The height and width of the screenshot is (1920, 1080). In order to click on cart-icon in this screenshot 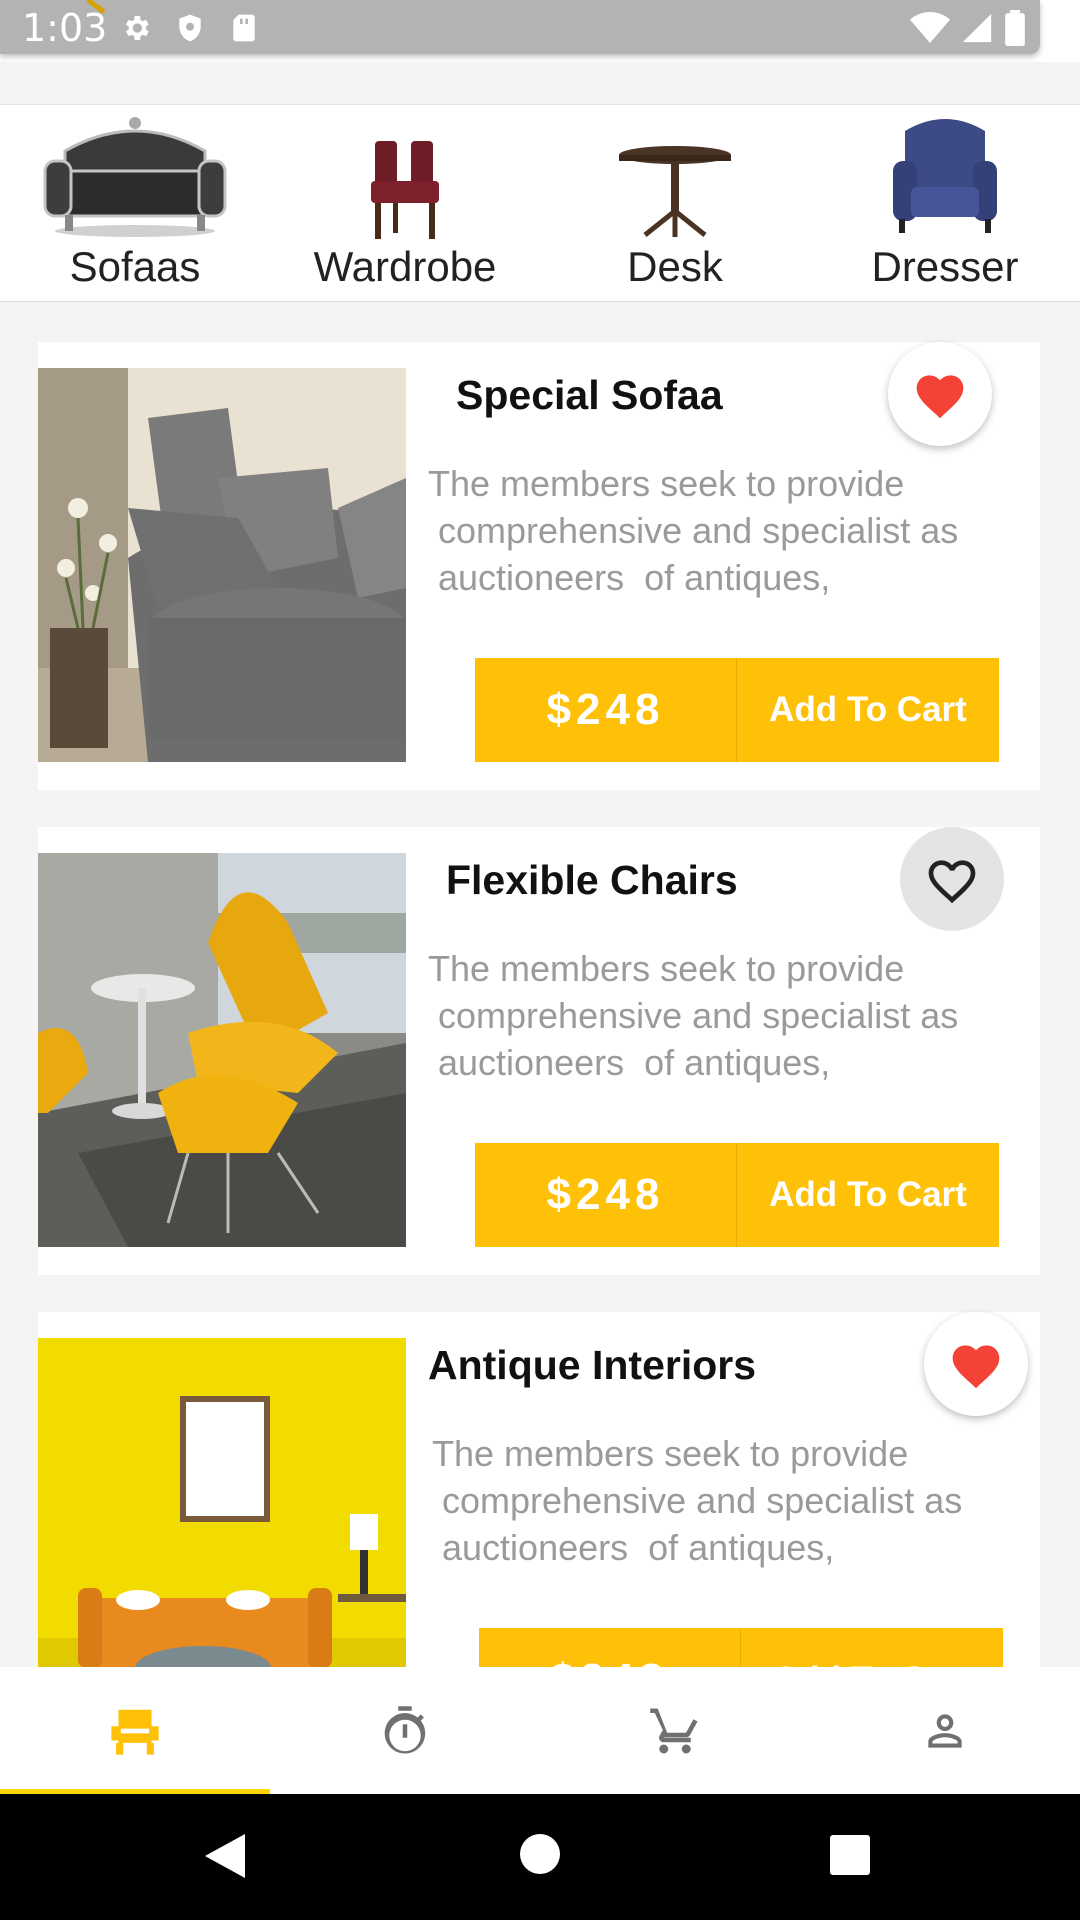, I will do `click(674, 1730)`.